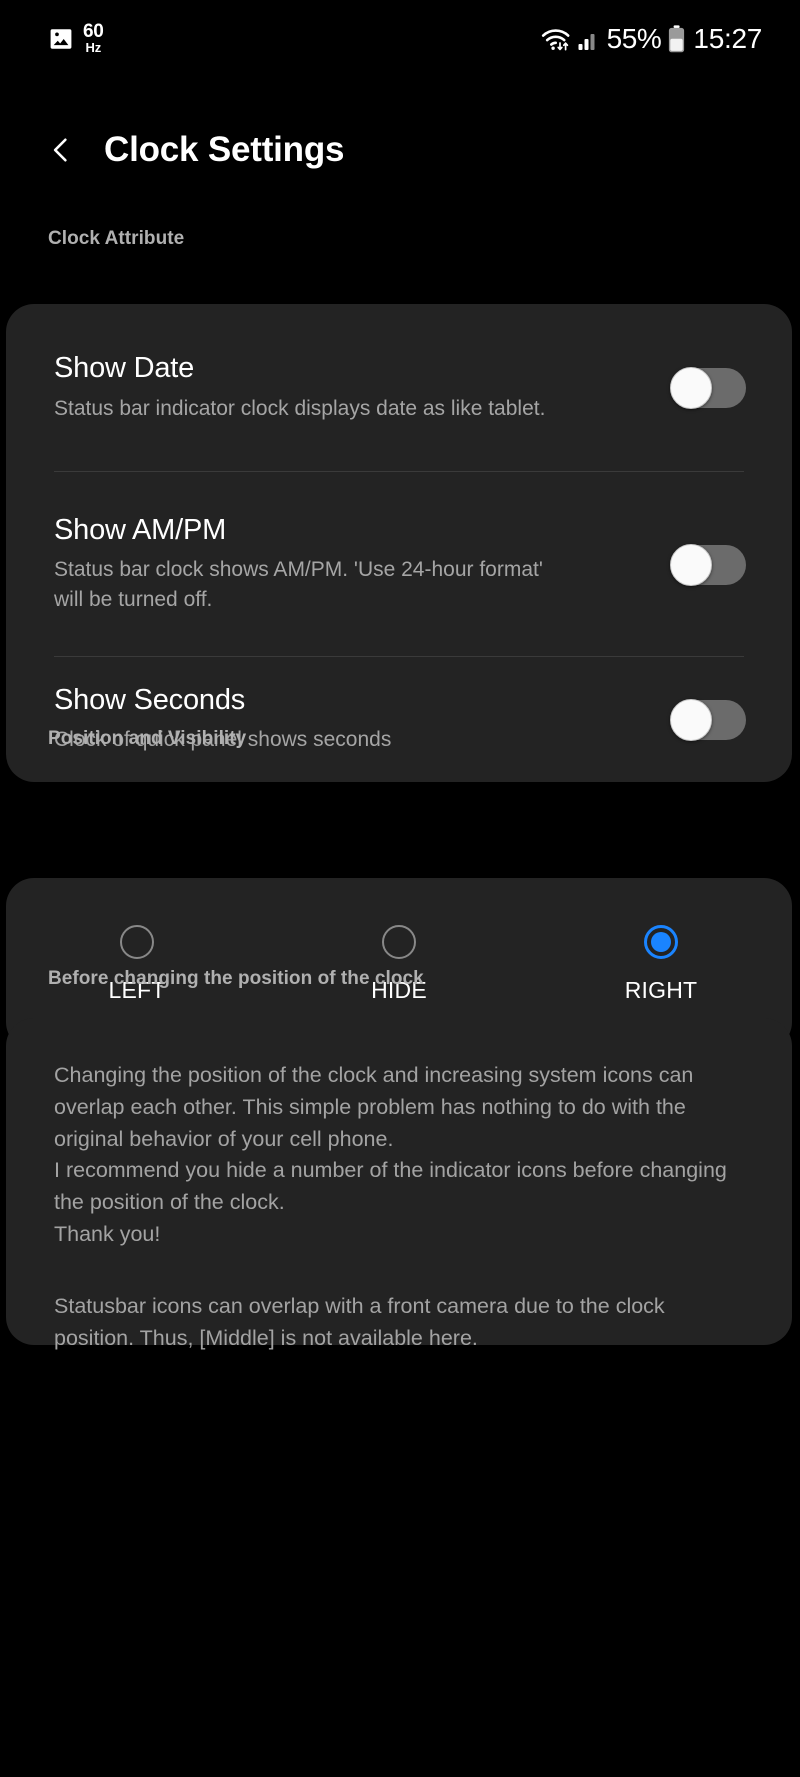 The height and width of the screenshot is (1777, 800). I want to click on page-title: Clock Settings, so click(224, 149).